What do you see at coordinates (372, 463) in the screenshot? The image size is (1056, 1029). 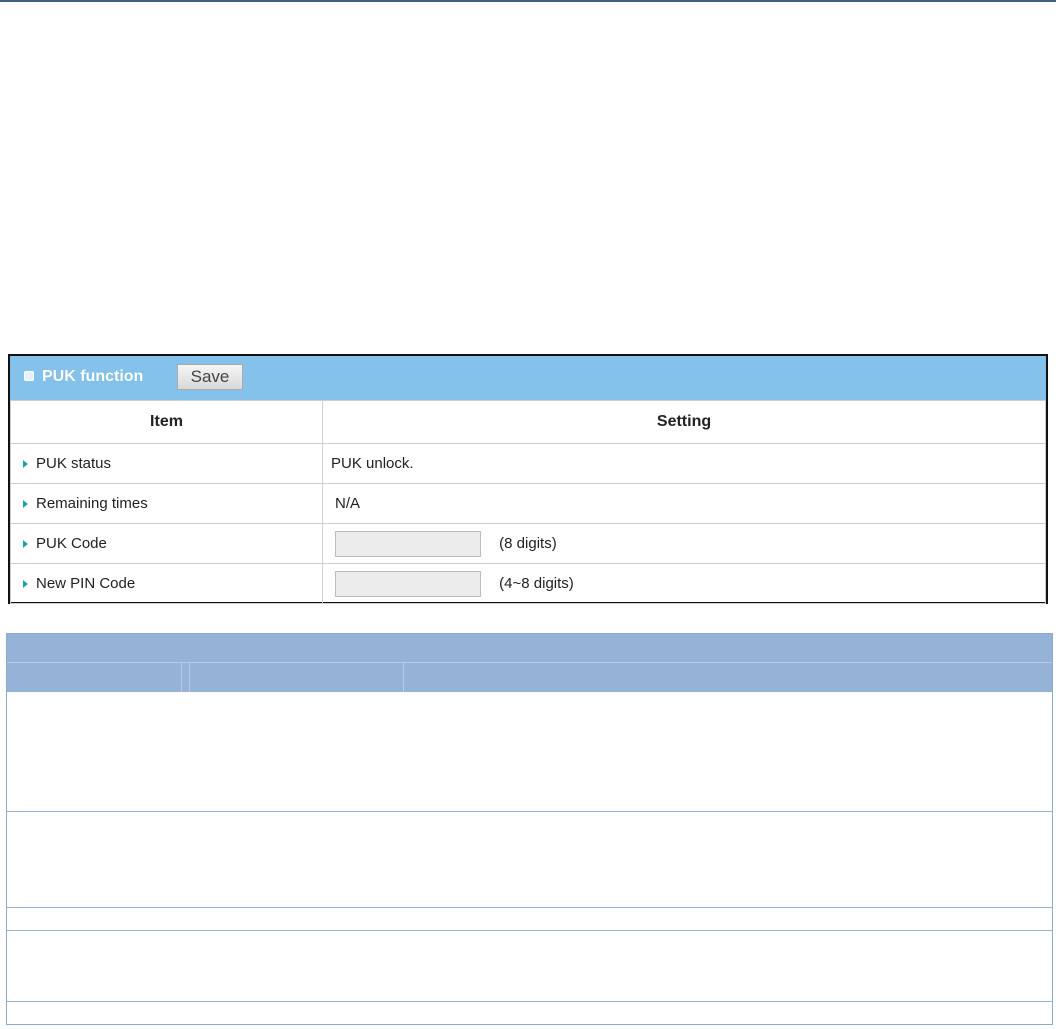 I see `puk-status-value: PUK unlock.` at bounding box center [372, 463].